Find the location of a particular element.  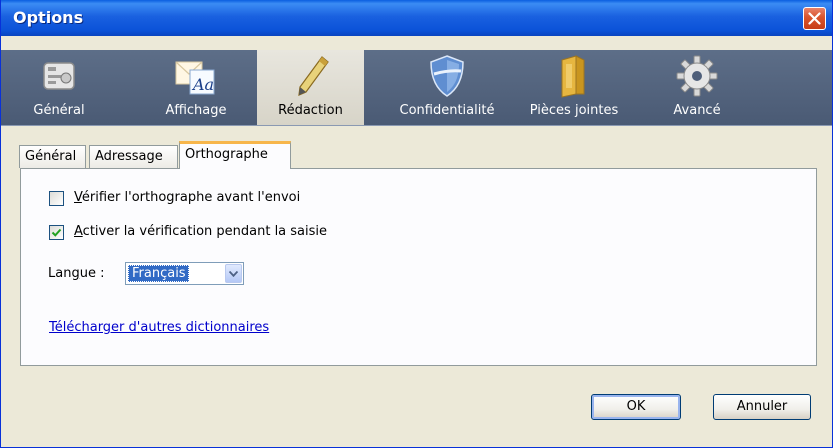

check-while-typing-mnemonic: A is located at coordinates (78, 231).